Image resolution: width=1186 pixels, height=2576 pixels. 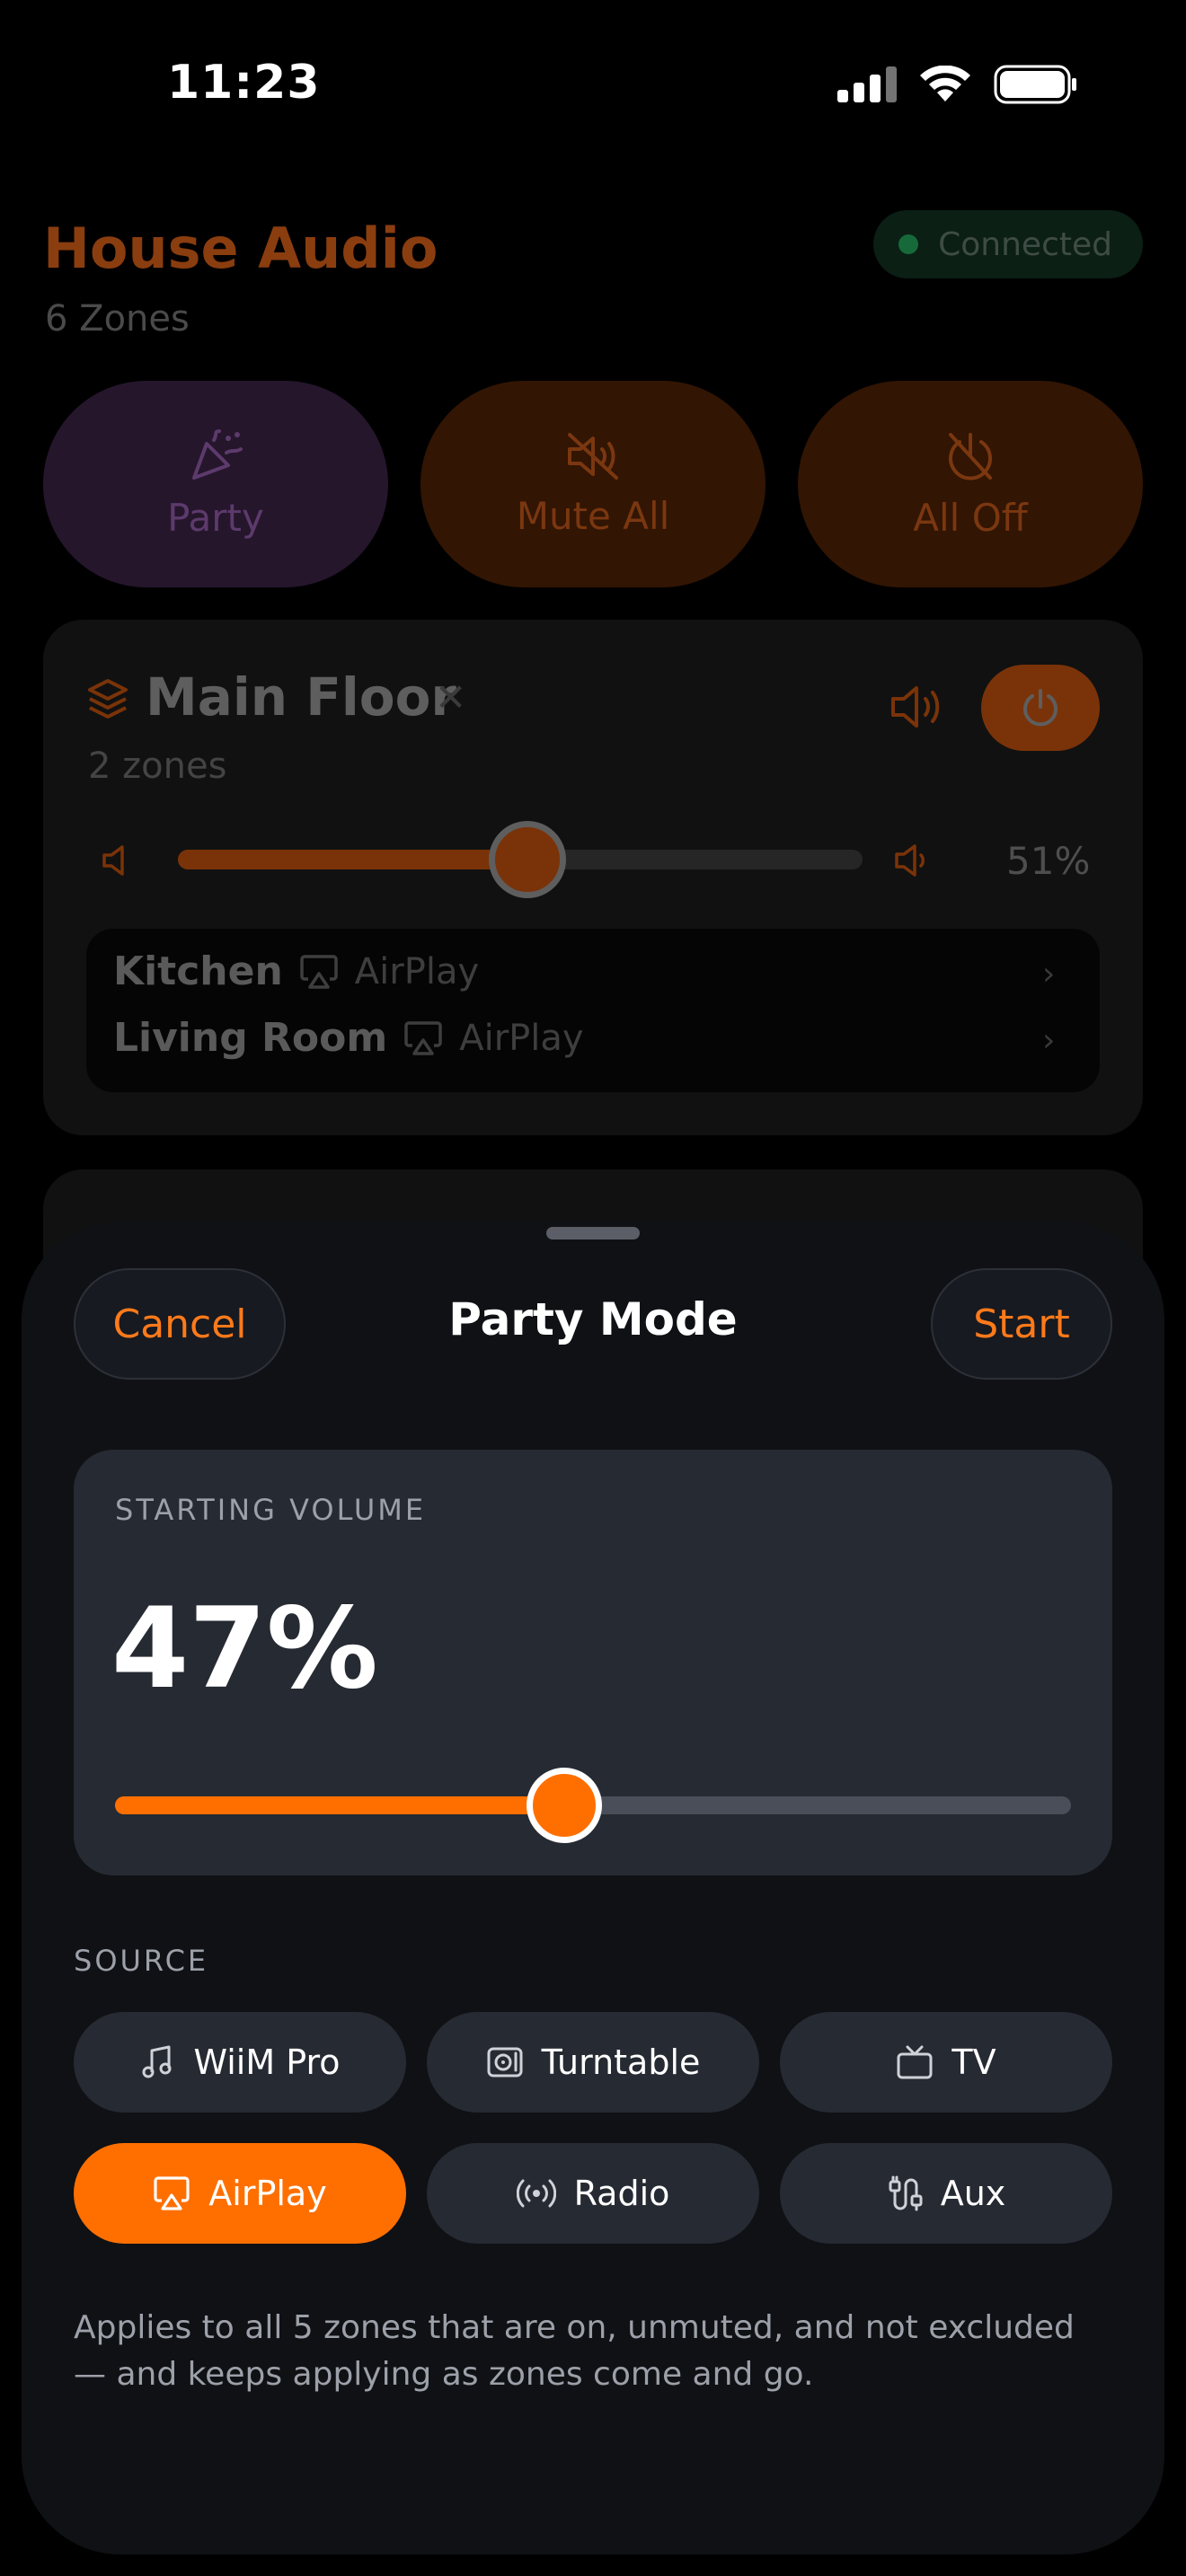 What do you see at coordinates (215, 517) in the screenshot?
I see `party-label: Party` at bounding box center [215, 517].